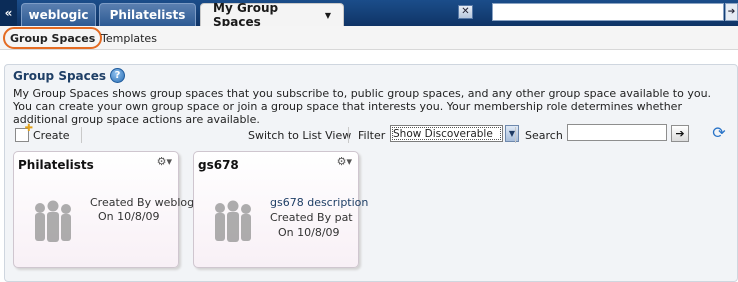 The height and width of the screenshot is (282, 738). I want to click on subnav-group-spaces: Group Spaces, so click(53, 38).